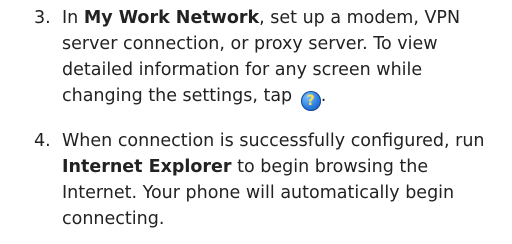 The width and height of the screenshot is (512, 244). Describe the element at coordinates (73, 18) in the screenshot. I see `step-text-pre: In` at that location.